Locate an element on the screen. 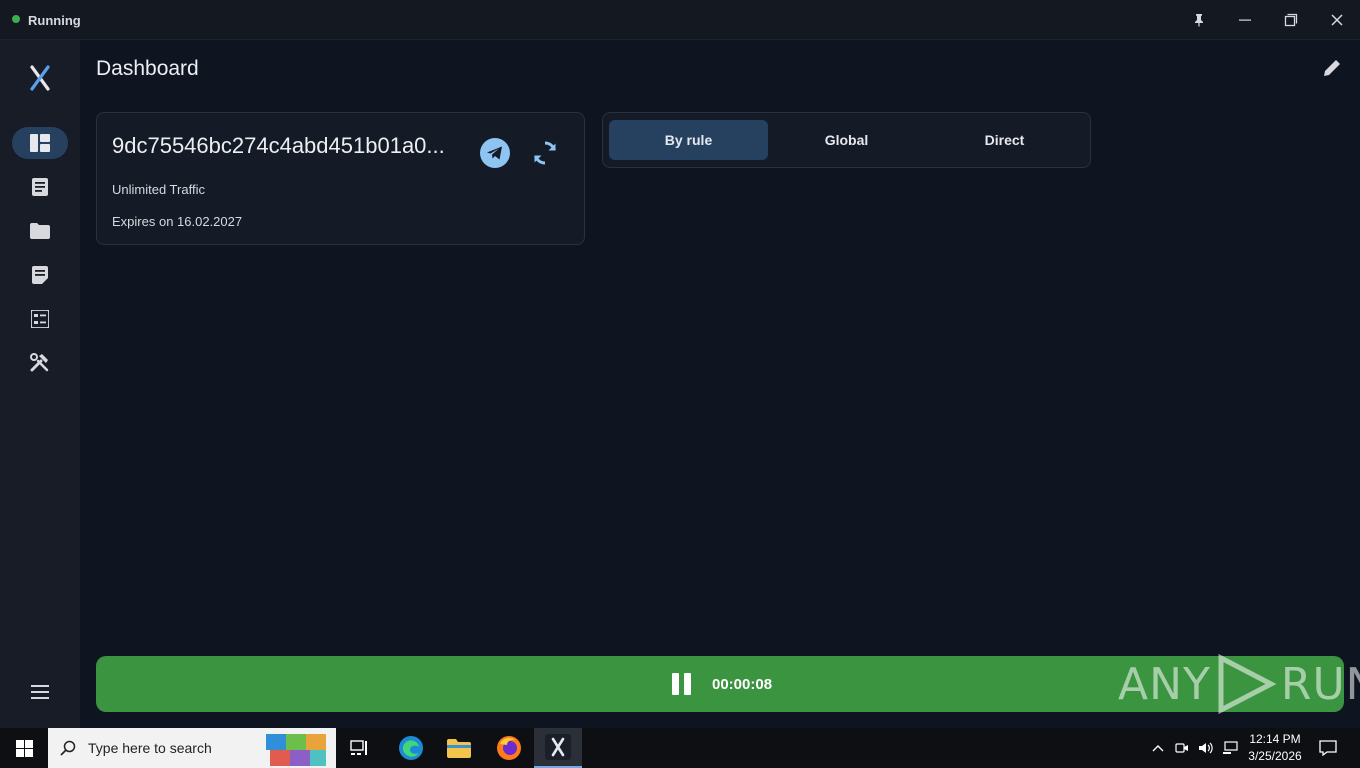 Image resolution: width=1360 pixels, height=768 pixels. close-icon is located at coordinates (1337, 20).